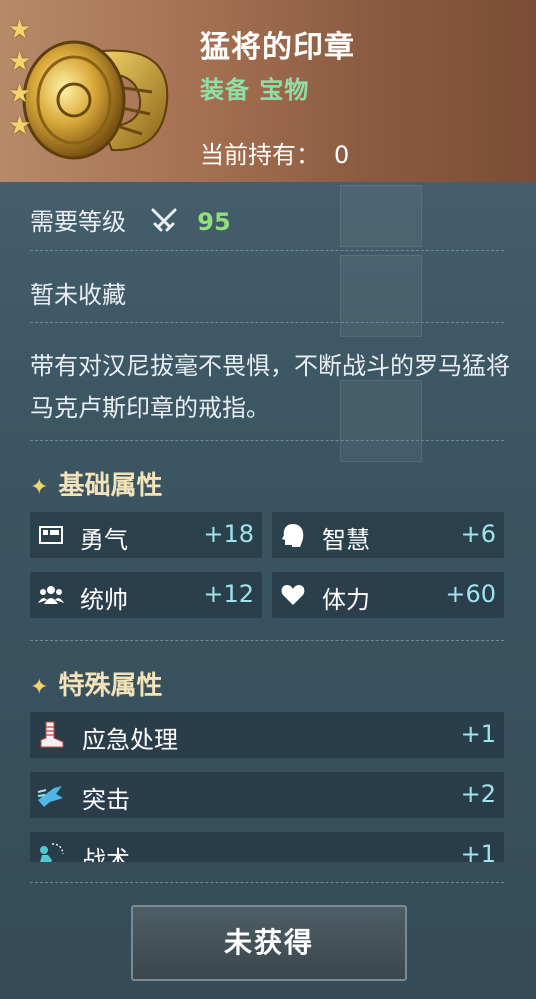 Image resolution: width=536 pixels, height=999 pixels. I want to click on tactics-icon, so click(52, 852).